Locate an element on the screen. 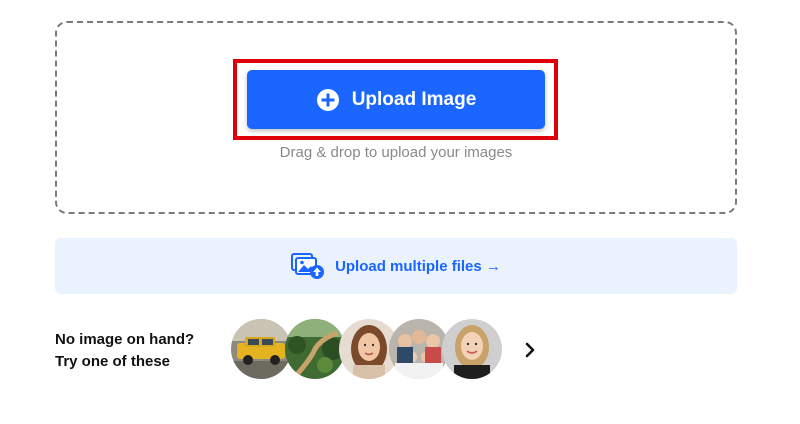 The height and width of the screenshot is (424, 800). upload-image-button: Upload Image is located at coordinates (396, 99).